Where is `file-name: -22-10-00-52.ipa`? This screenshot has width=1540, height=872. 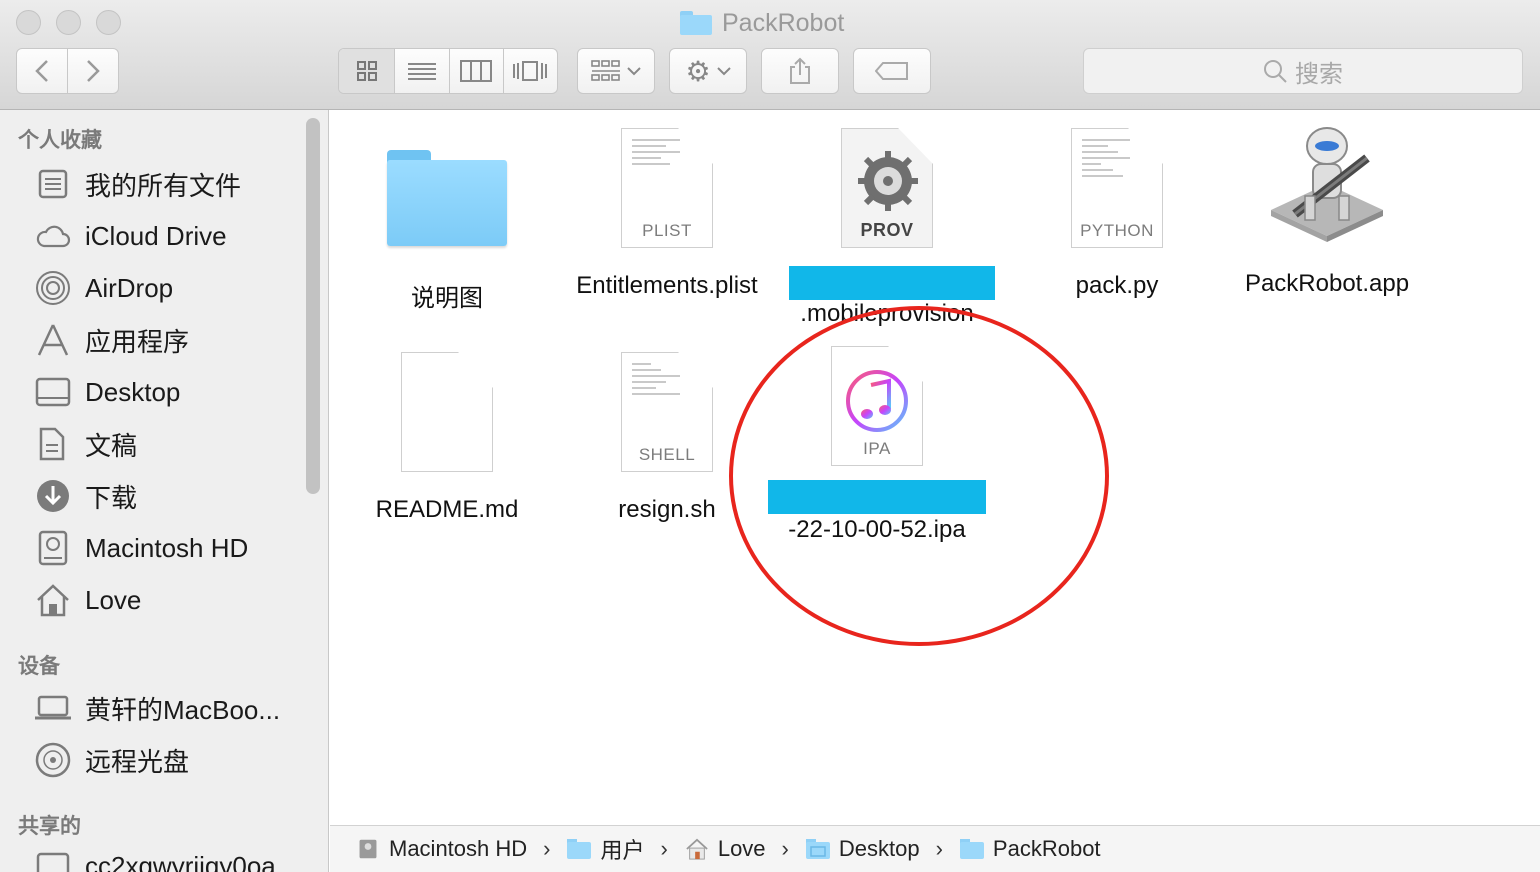
file-name: -22-10-00-52.ipa is located at coordinates (877, 529).